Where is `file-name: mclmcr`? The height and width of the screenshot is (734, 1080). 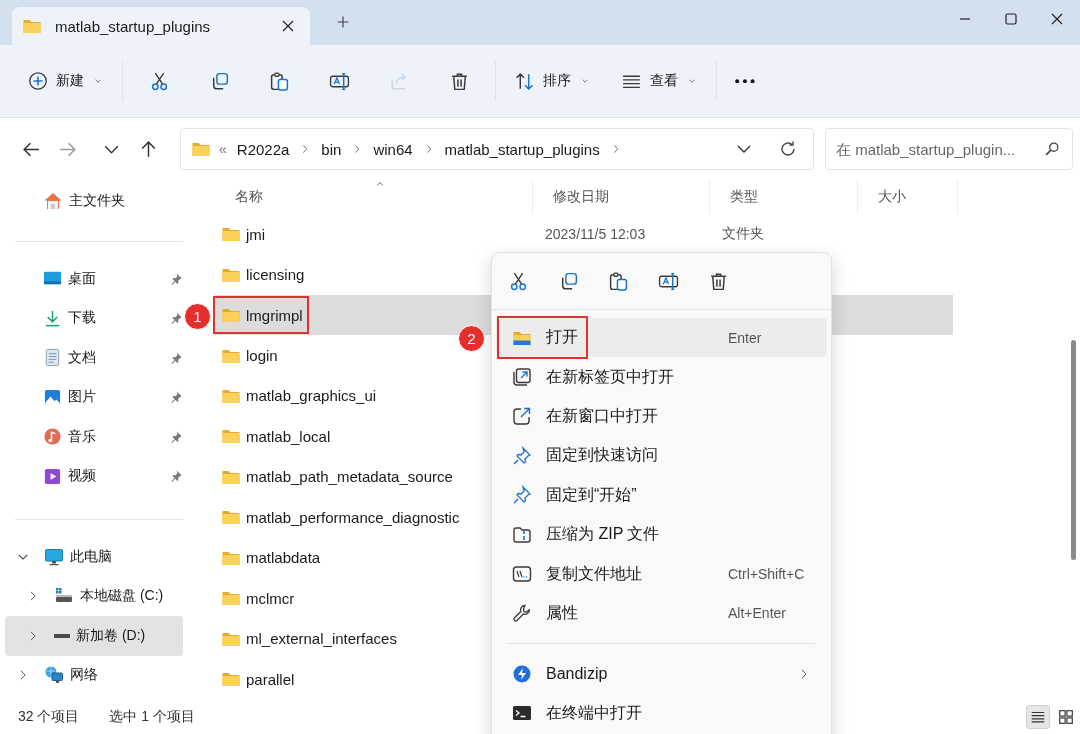
file-name: mclmcr is located at coordinates (270, 598).